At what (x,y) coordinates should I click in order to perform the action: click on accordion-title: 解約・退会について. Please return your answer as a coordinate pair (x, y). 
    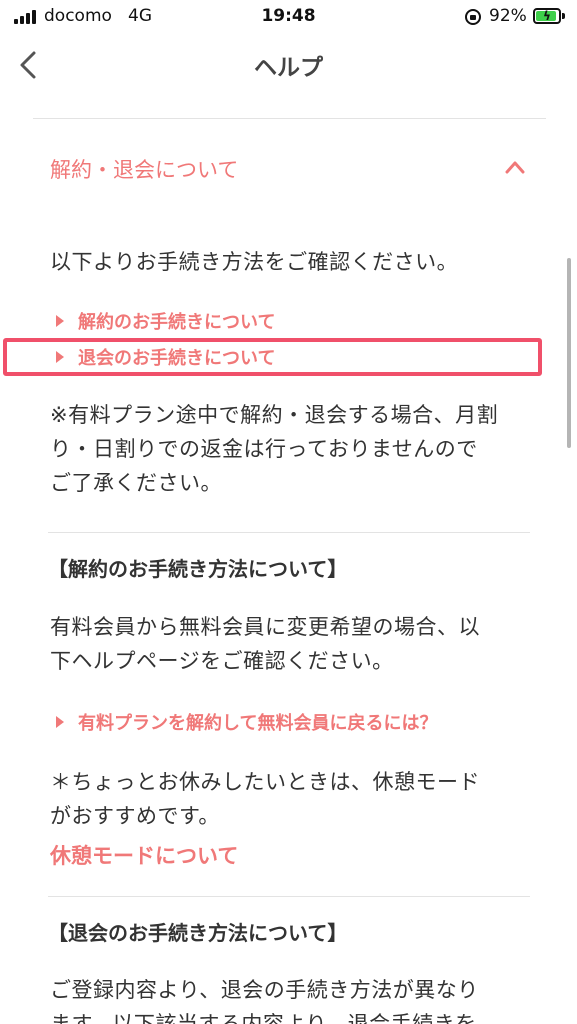
    Looking at the image, I should click on (144, 170).